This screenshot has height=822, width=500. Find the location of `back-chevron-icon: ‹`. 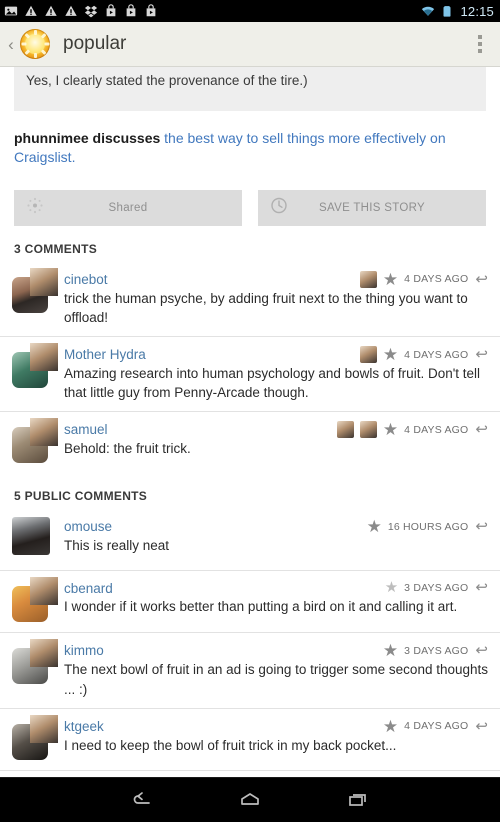

back-chevron-icon: ‹ is located at coordinates (11, 44).